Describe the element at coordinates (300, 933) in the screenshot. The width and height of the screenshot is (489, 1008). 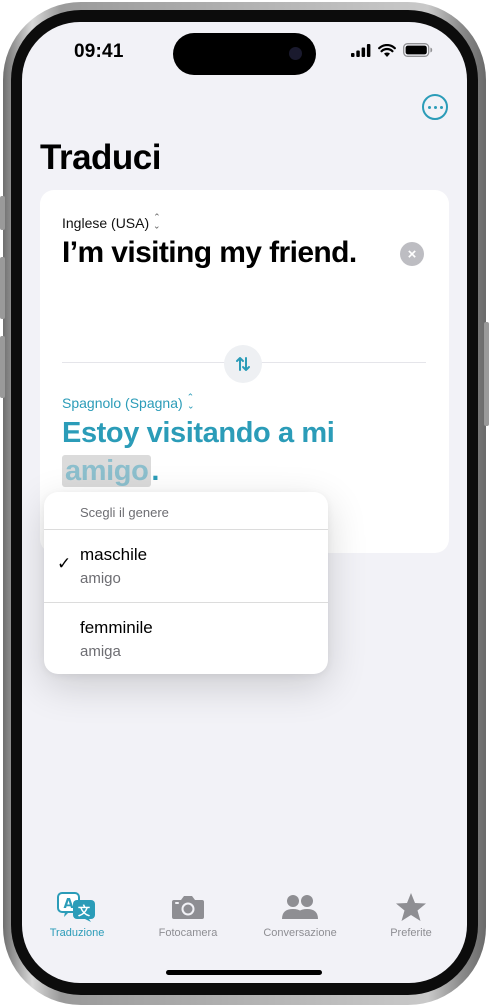
I see `tab-label: Conversazione` at that location.